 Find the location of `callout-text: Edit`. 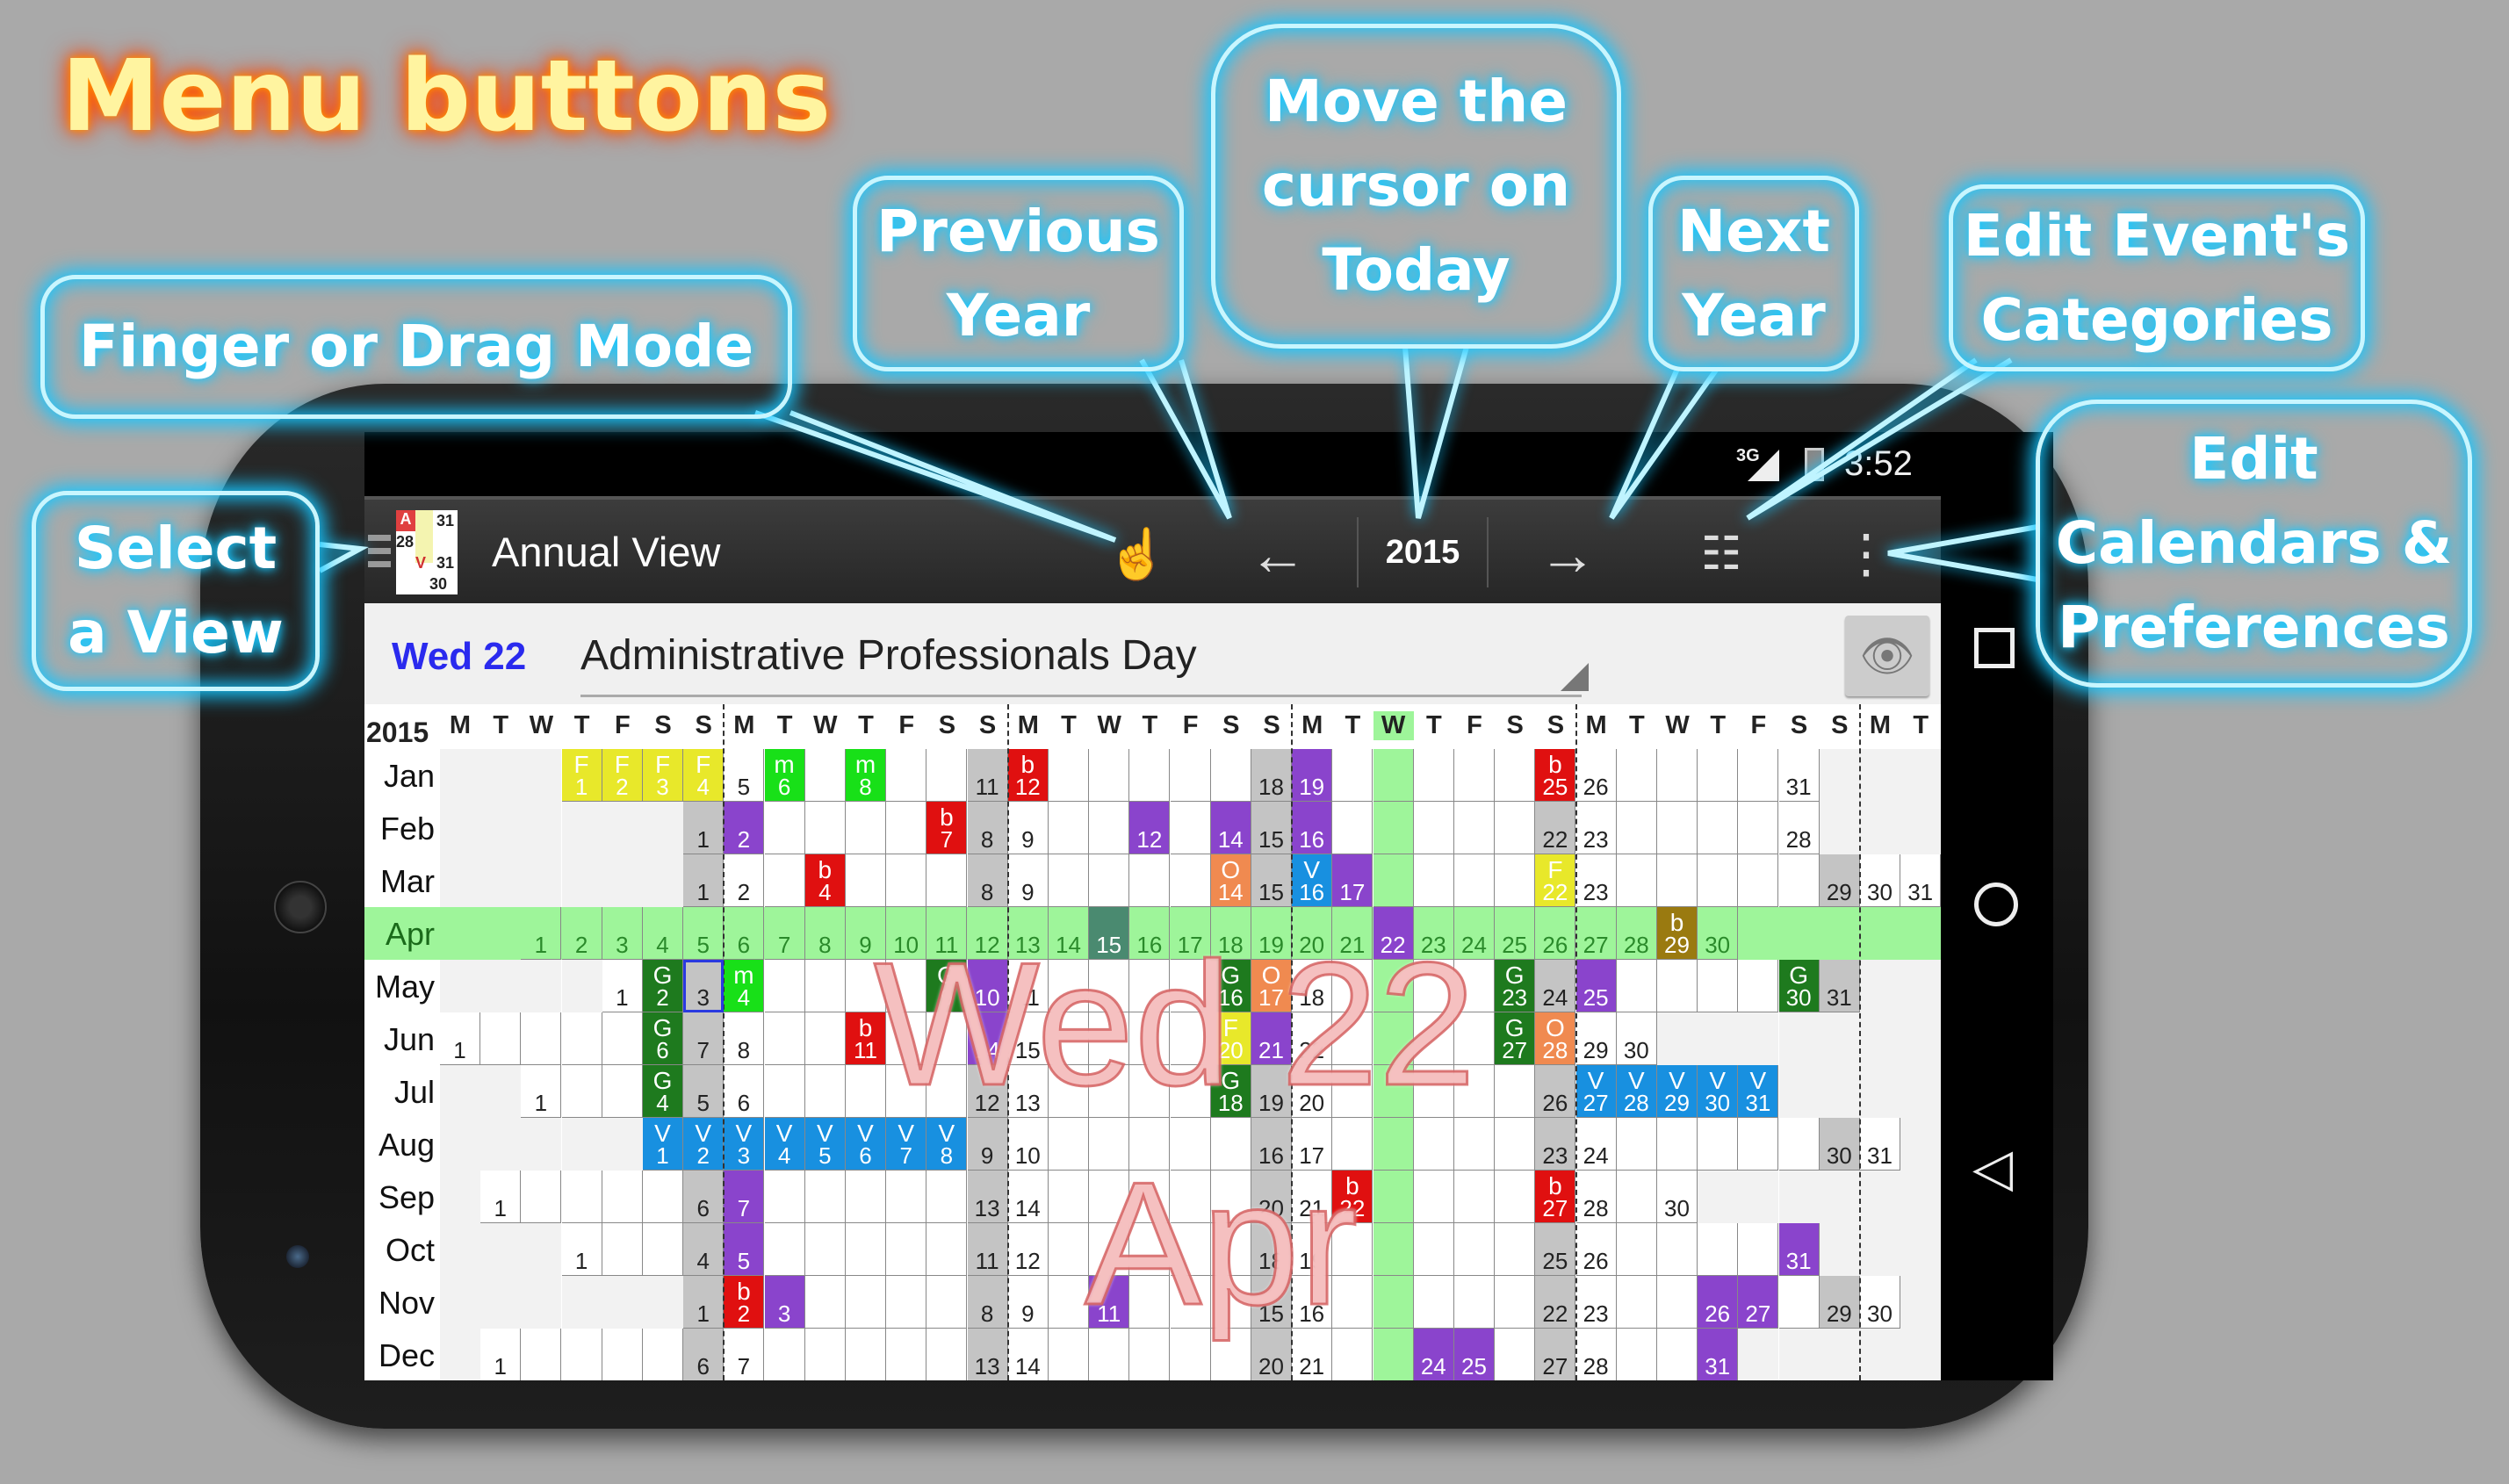

callout-text: Edit is located at coordinates (2253, 459).